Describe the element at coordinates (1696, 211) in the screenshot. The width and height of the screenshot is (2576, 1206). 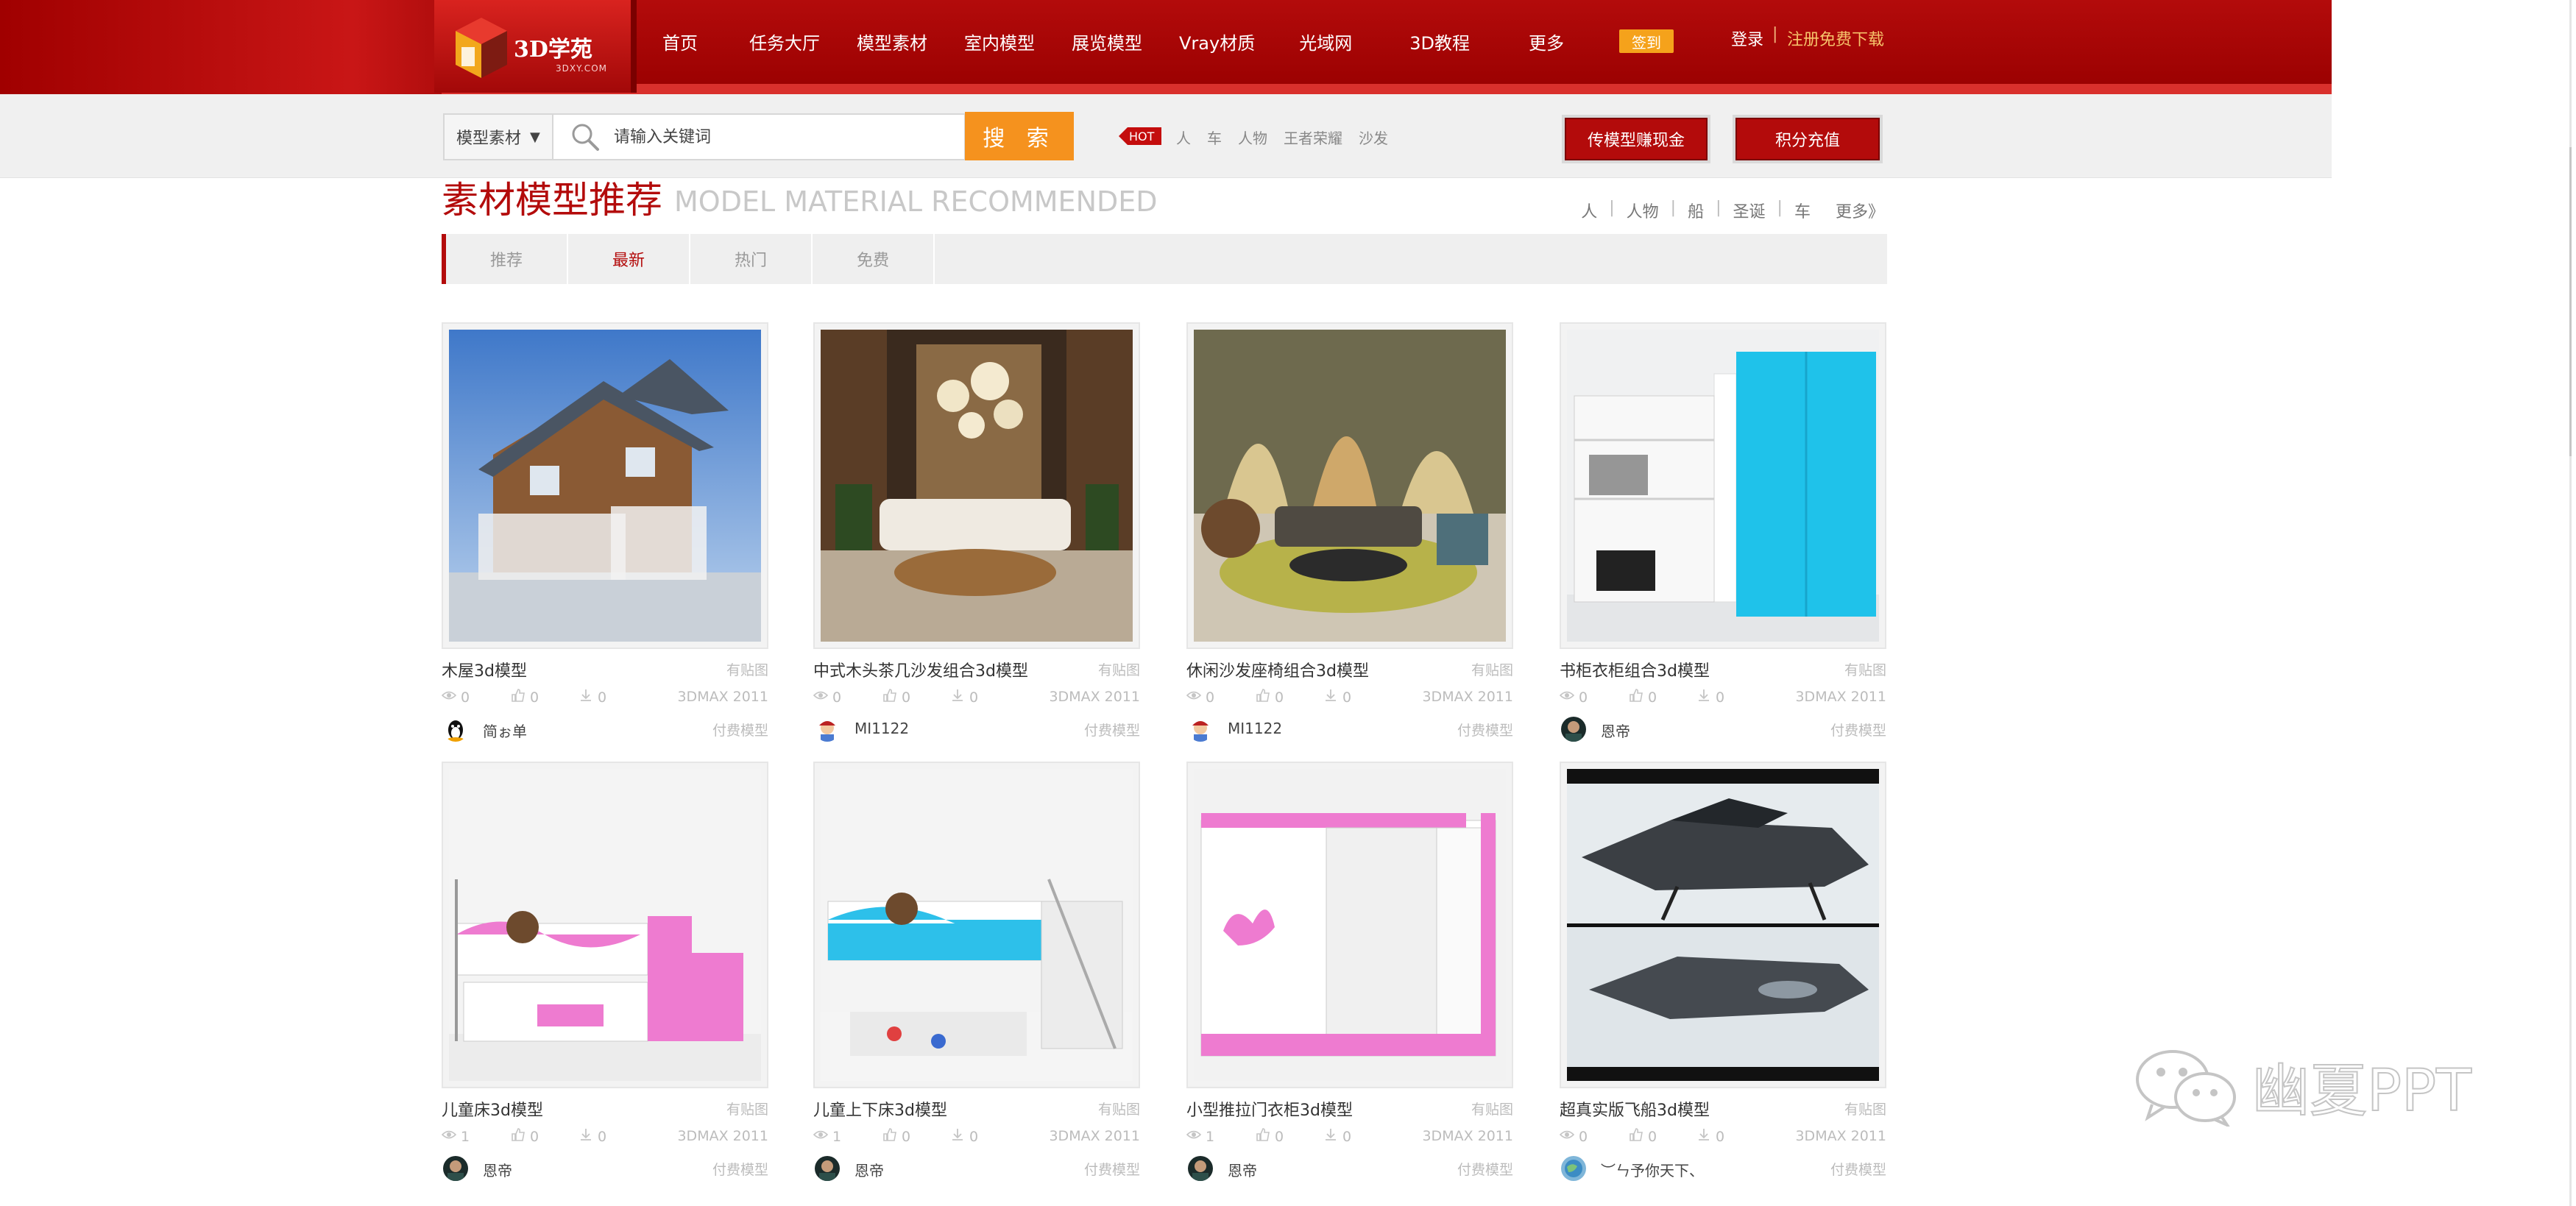
I see `tag-link-ship: 船` at that location.